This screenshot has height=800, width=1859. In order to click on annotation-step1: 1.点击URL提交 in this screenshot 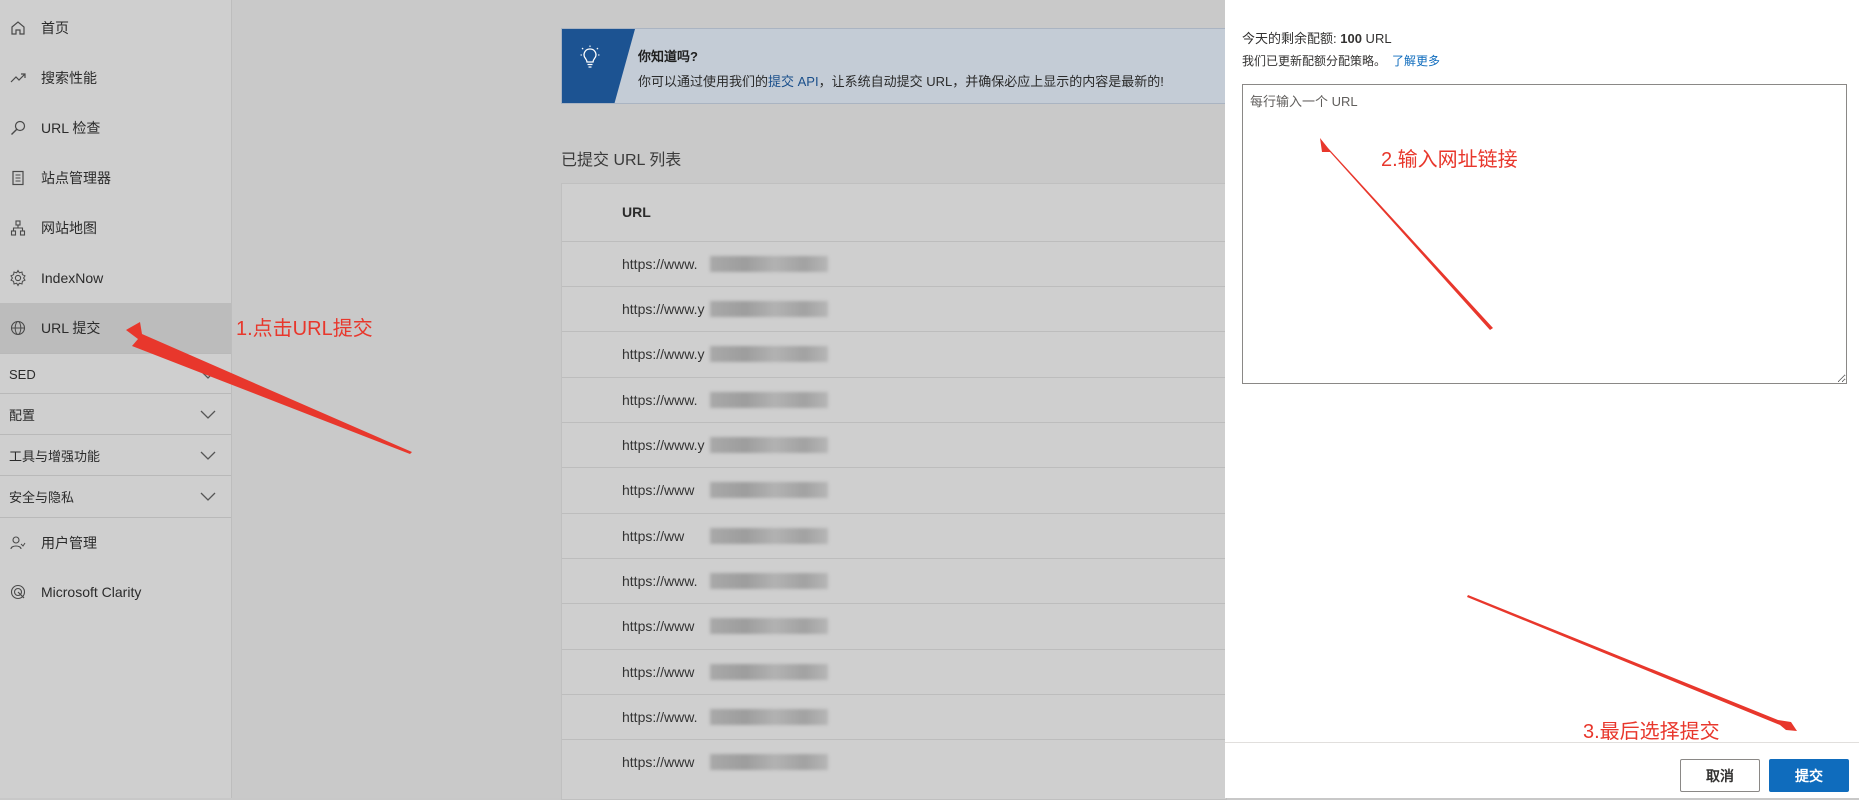, I will do `click(304, 329)`.